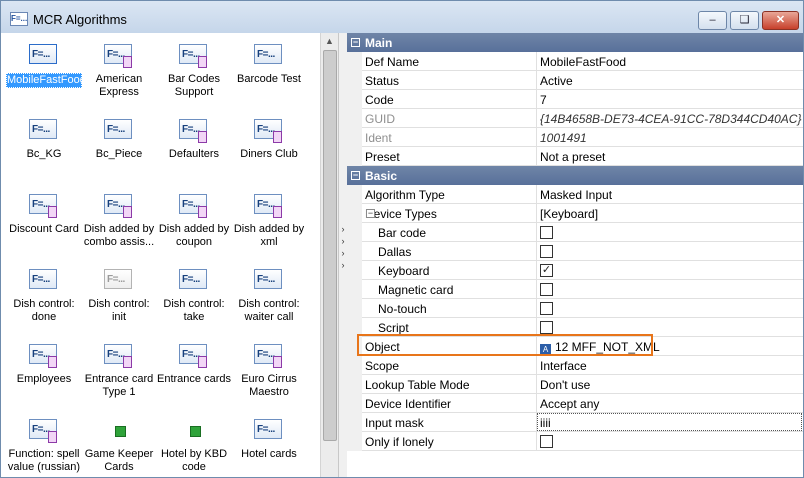 This screenshot has height=478, width=804. I want to click on property-name-cell: Dallas, so click(449, 251).